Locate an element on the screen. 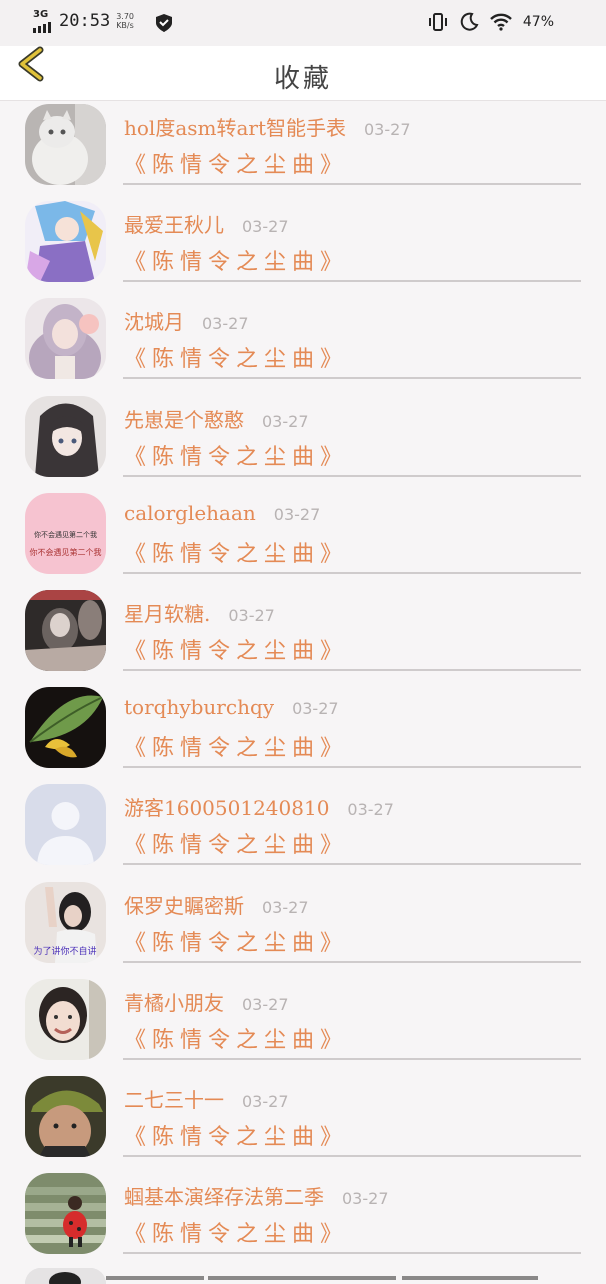 The height and width of the screenshot is (1284, 606). speed-unit: KB/s is located at coordinates (125, 25).